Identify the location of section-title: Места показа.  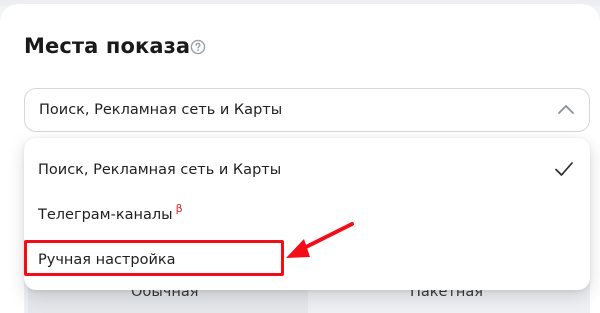
(107, 46).